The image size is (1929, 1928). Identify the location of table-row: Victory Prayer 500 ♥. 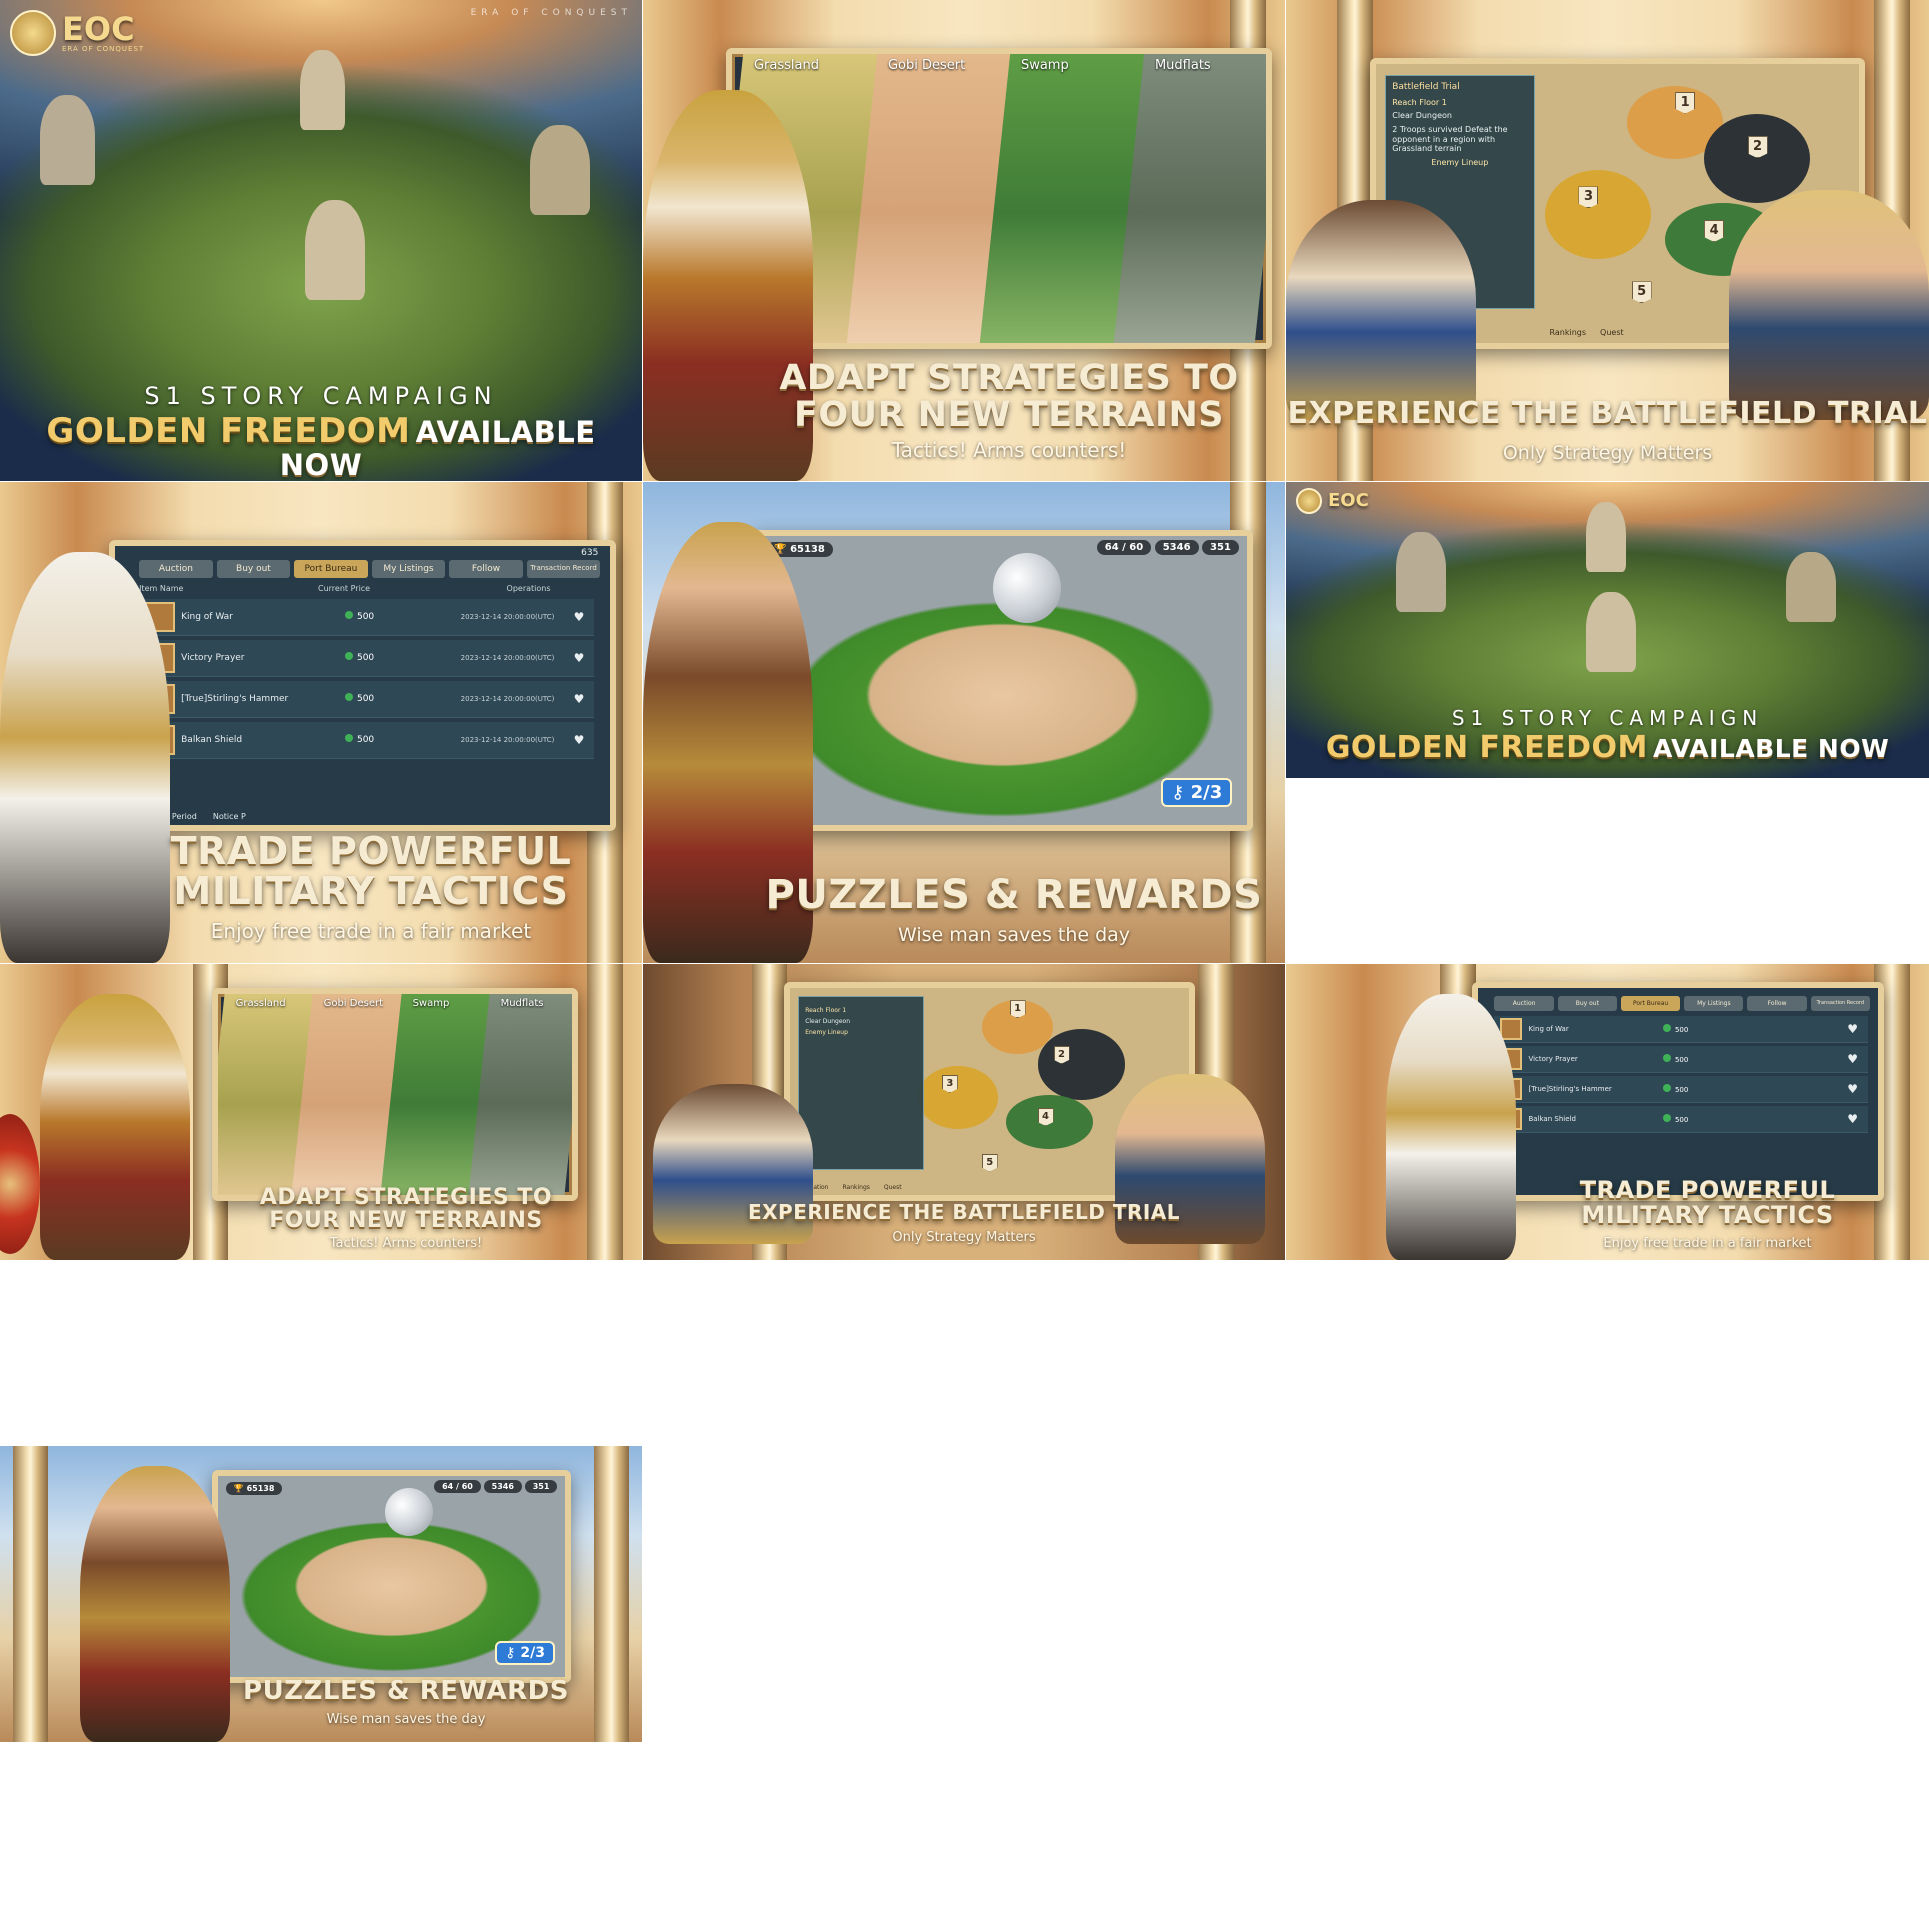
(1681, 1059).